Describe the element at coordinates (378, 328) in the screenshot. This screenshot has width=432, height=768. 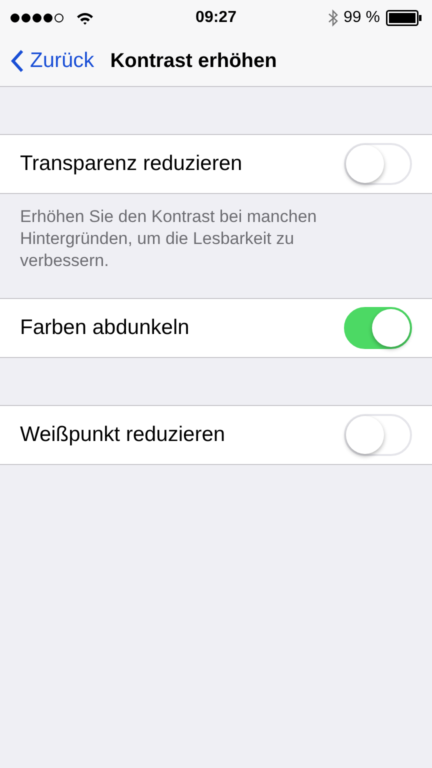
I see `toggle-switch` at that location.